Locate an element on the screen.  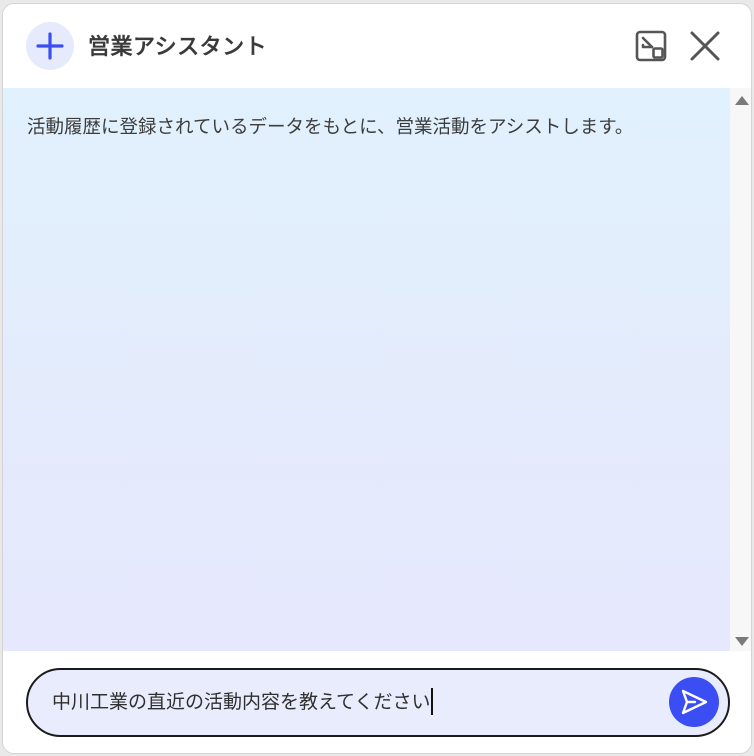
send-button is located at coordinates (694, 702).